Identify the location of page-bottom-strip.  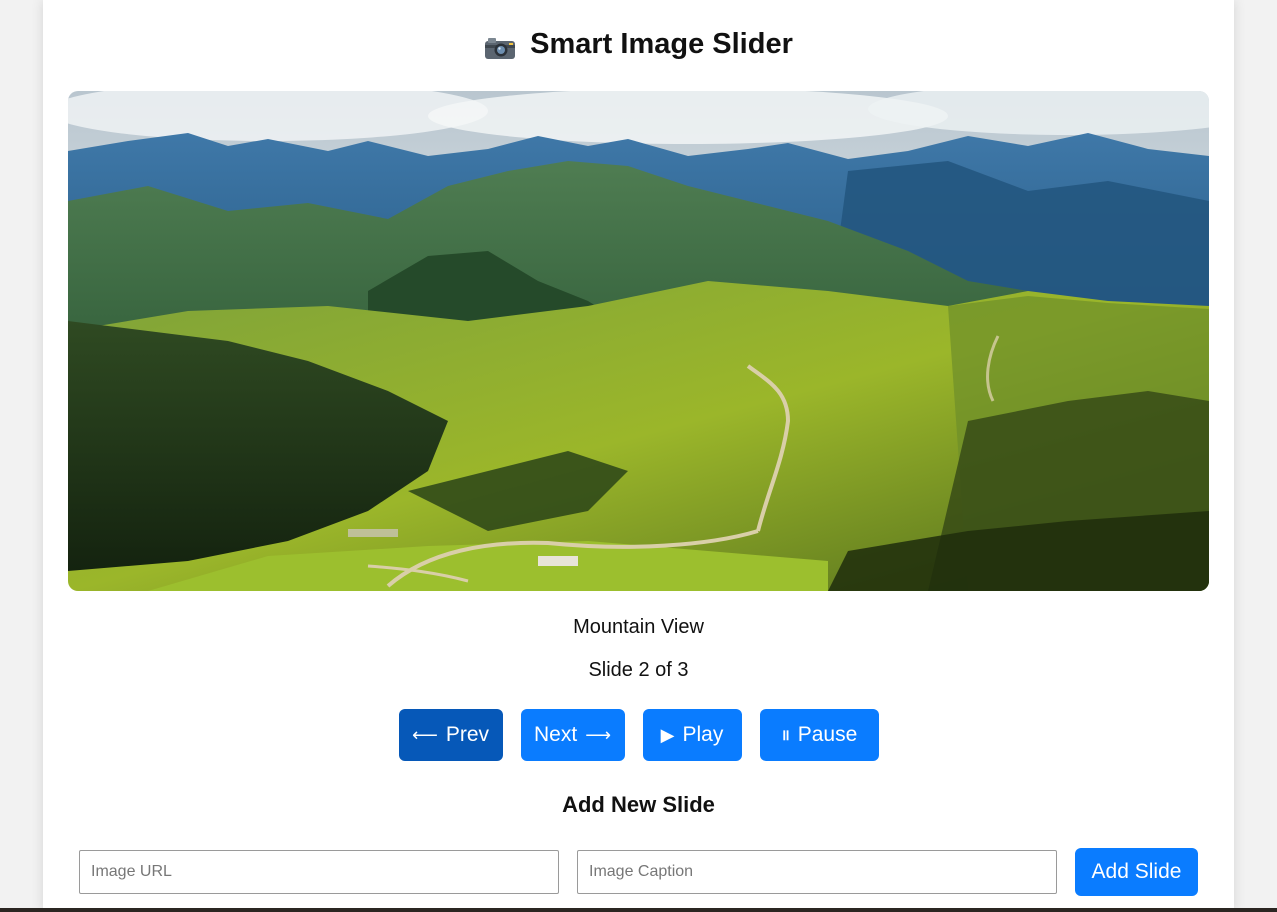
(638, 910).